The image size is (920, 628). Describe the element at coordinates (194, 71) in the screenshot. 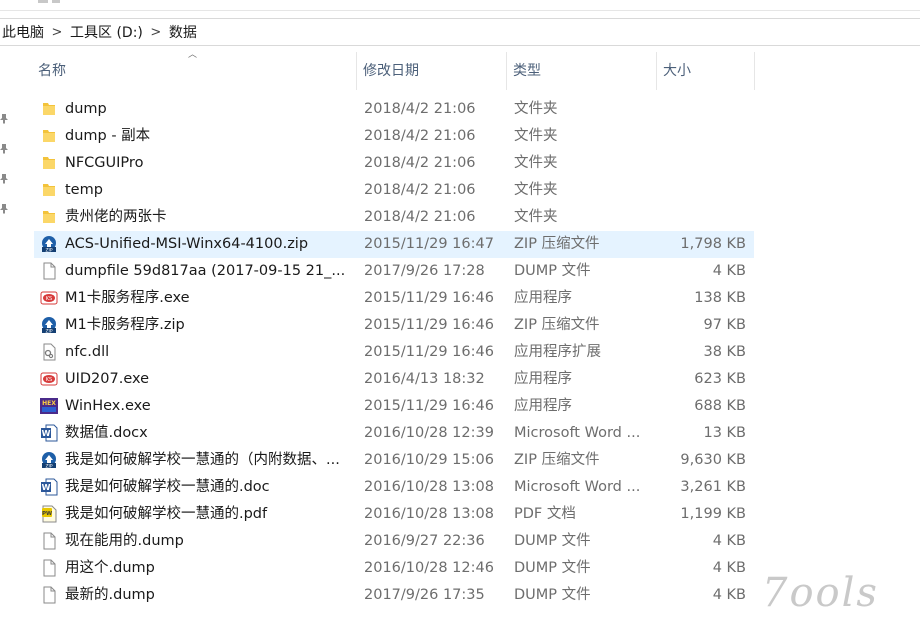

I see `column-header-name: 名称` at that location.